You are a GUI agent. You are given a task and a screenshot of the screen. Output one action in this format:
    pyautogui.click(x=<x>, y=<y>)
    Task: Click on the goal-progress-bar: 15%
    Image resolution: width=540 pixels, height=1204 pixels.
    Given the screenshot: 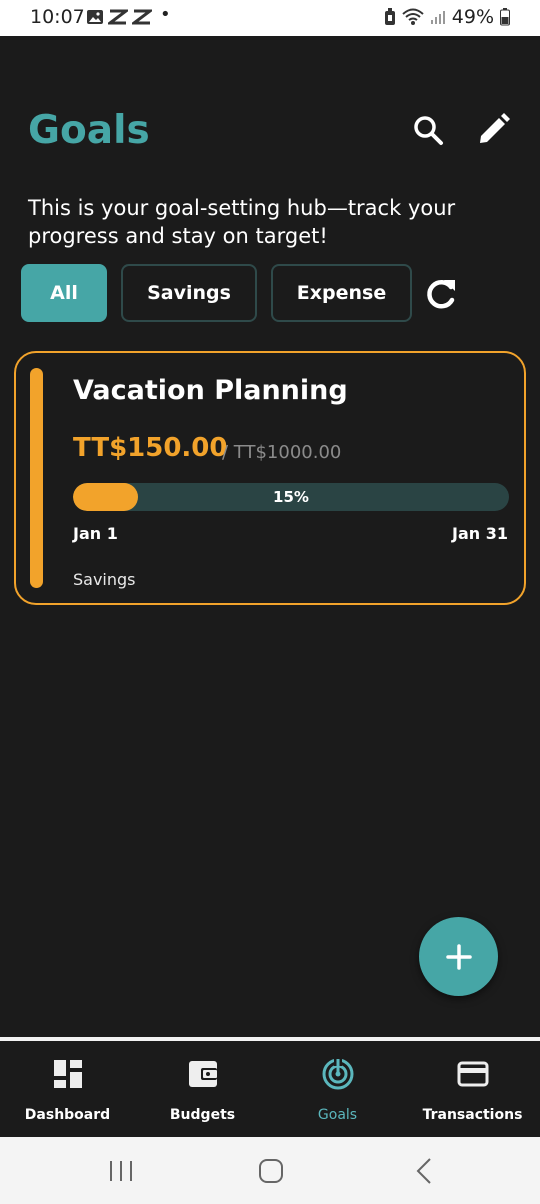 What is the action you would take?
    pyautogui.click(x=291, y=497)
    